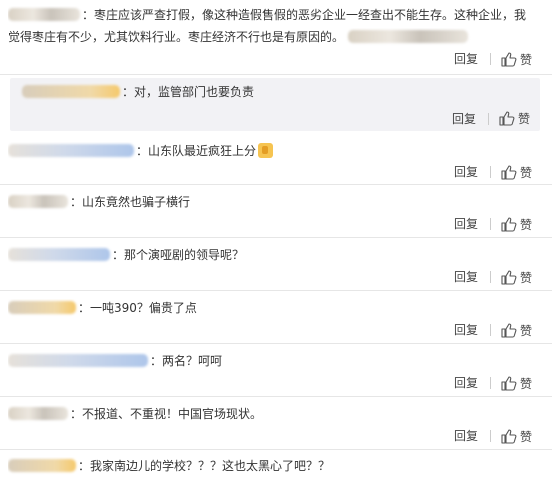  I want to click on comment-line: ：山东队最近疯狂上分, so click(270, 151).